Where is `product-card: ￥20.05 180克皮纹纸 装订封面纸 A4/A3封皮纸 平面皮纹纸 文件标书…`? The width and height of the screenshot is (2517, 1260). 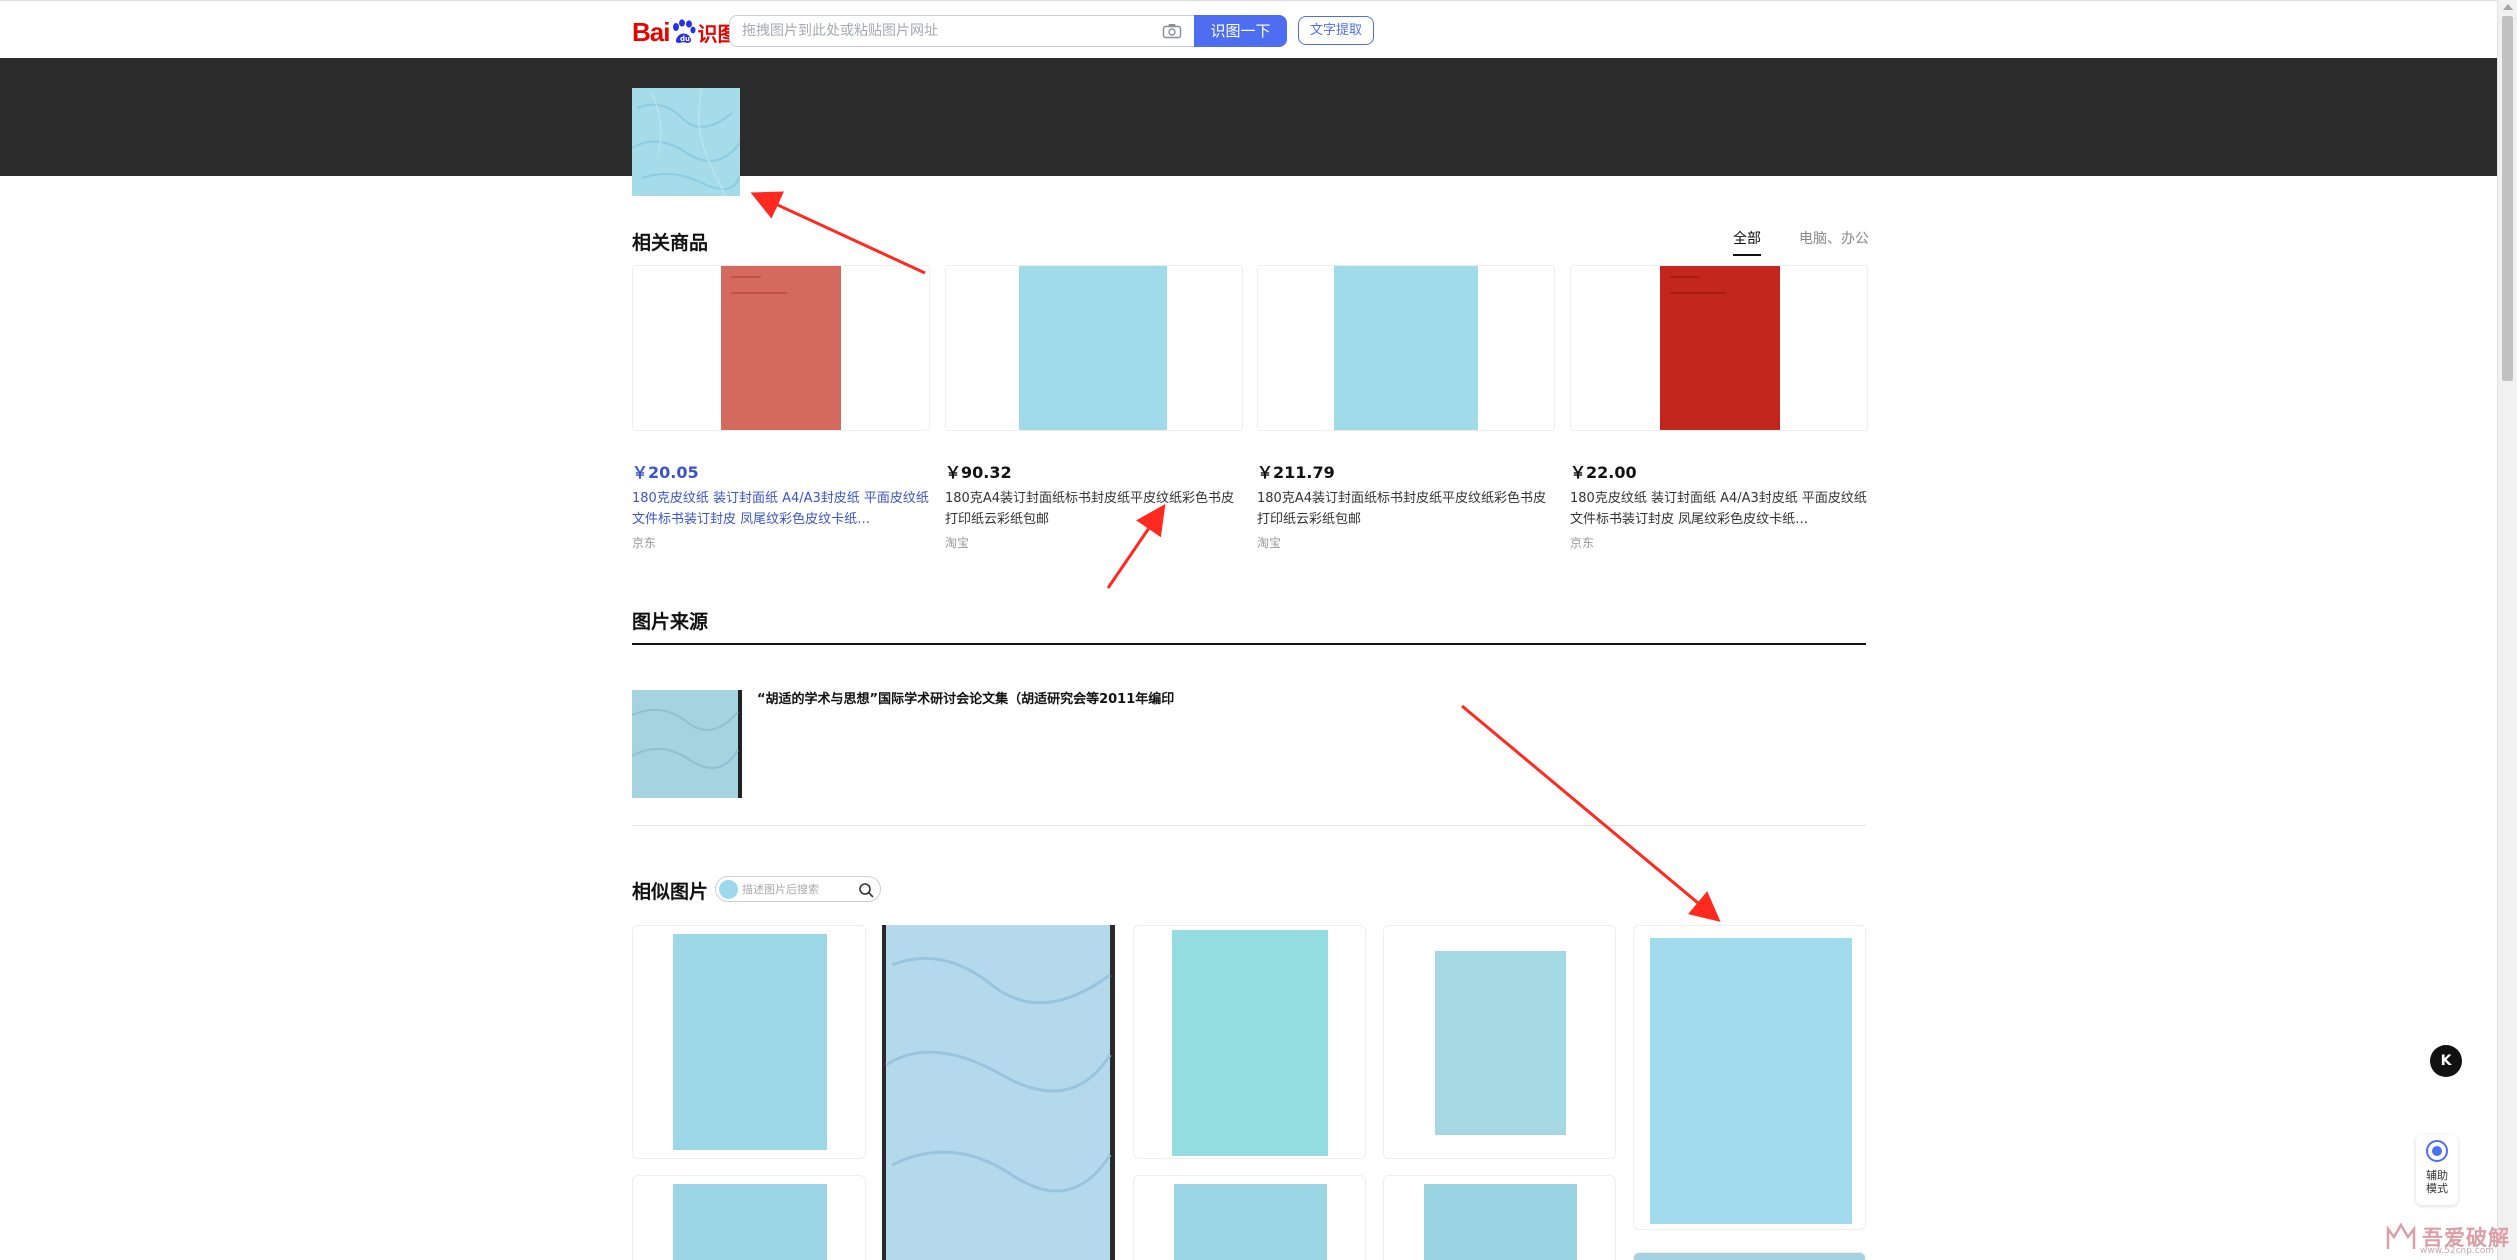
product-card: ￥20.05 180克皮纹纸 装订封面纸 A4/A3封皮纸 平面皮纹纸 文件标书… is located at coordinates (781, 408).